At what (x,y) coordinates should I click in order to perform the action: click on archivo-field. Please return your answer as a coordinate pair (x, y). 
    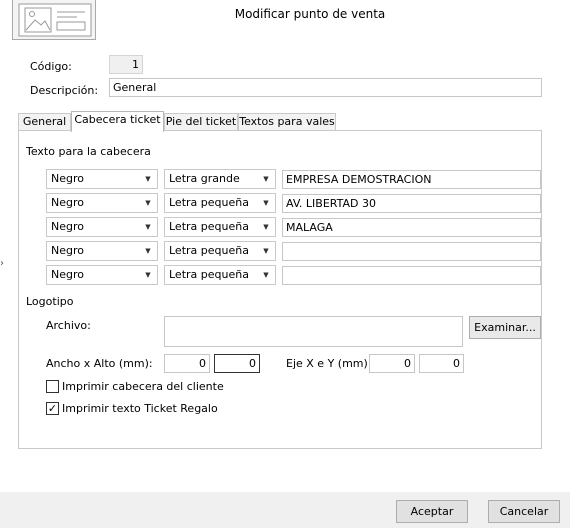
    Looking at the image, I should click on (313, 331).